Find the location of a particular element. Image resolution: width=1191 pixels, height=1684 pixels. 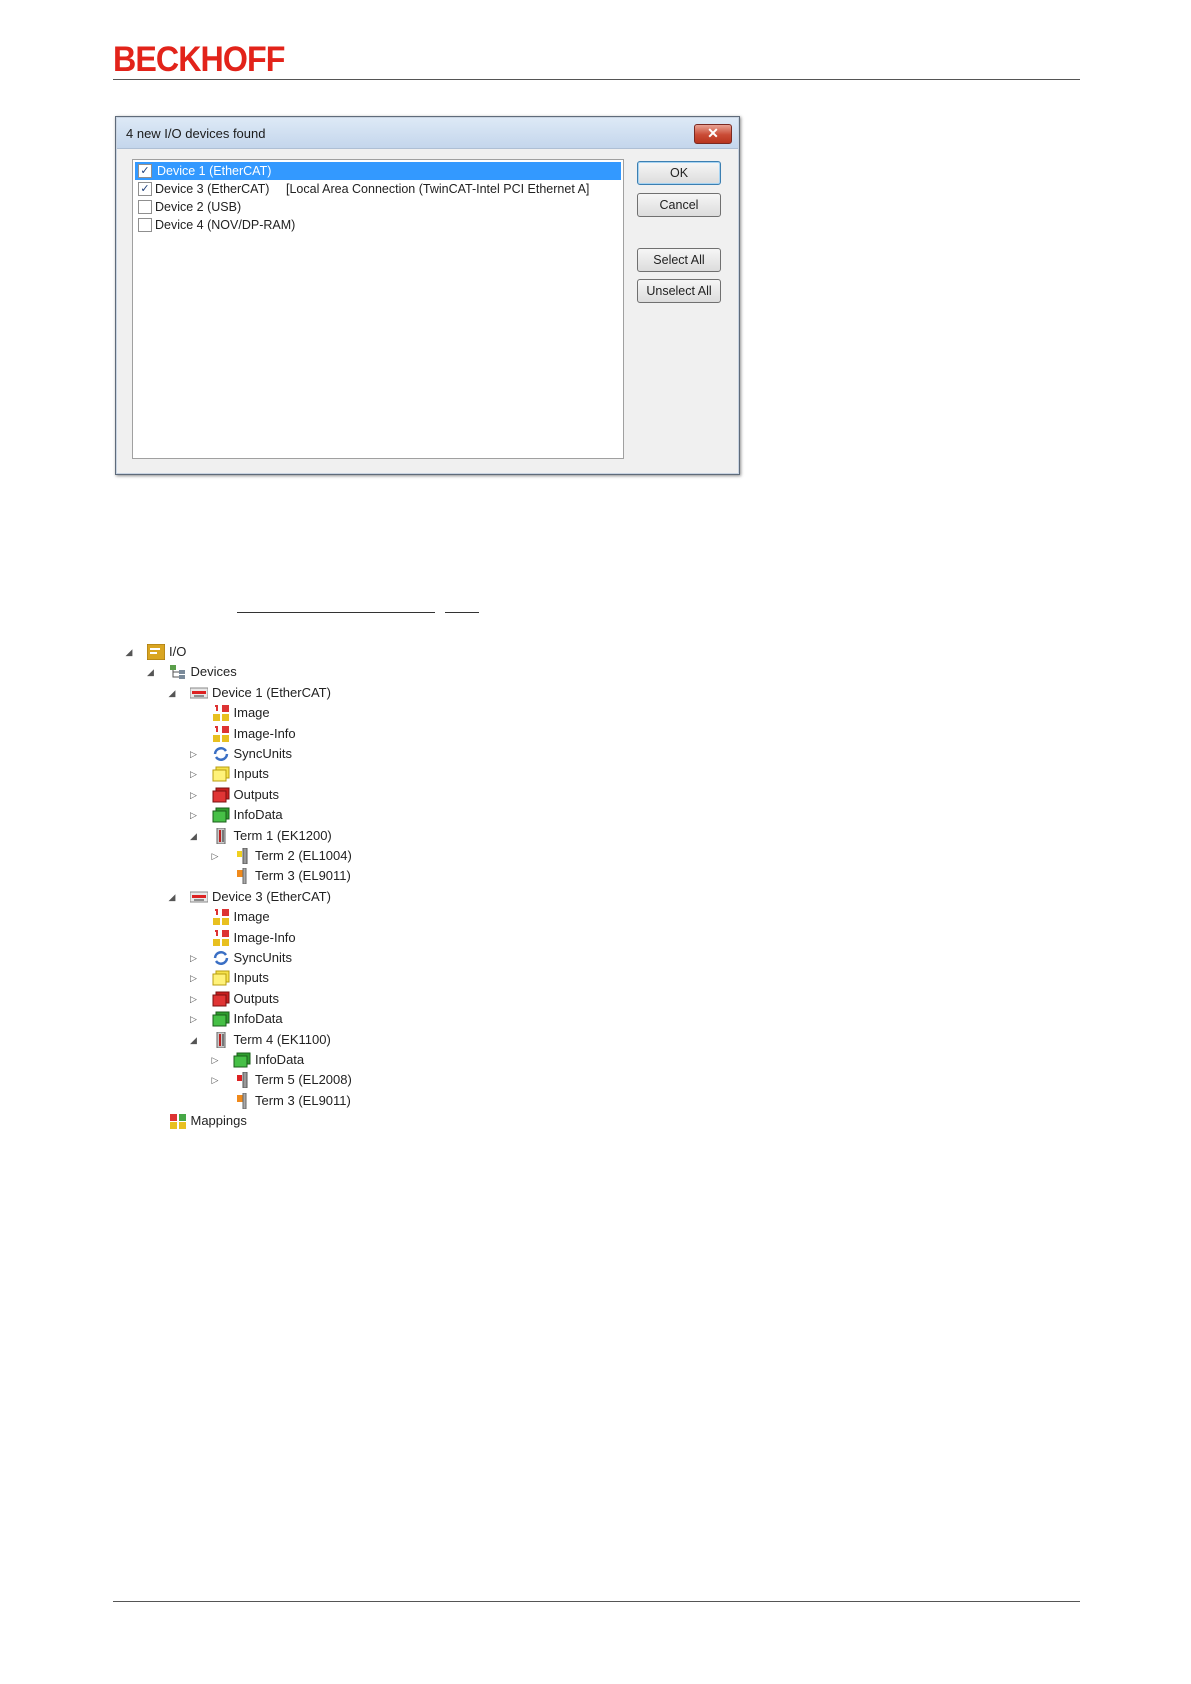

beckhoff-logo: BECKHOFF is located at coordinates (199, 59).